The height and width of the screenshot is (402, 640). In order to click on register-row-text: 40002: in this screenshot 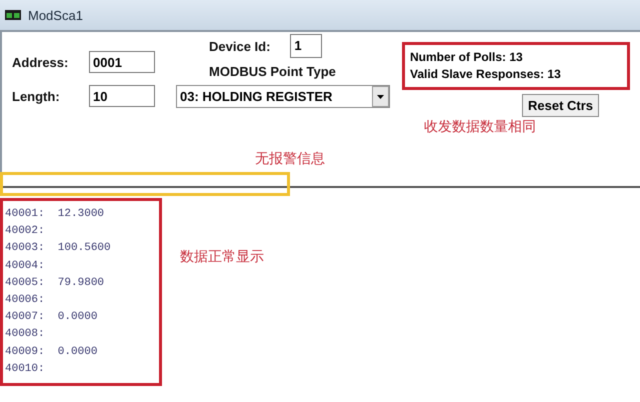, I will do `click(25, 232)`.